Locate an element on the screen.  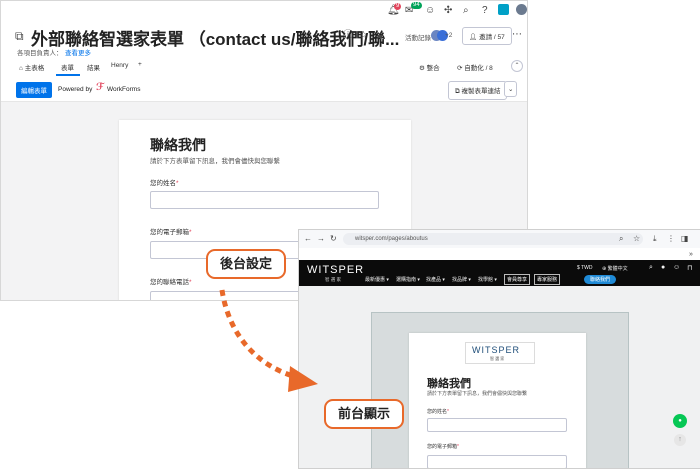
backend-callout: 後台設定 is located at coordinates (246, 264).